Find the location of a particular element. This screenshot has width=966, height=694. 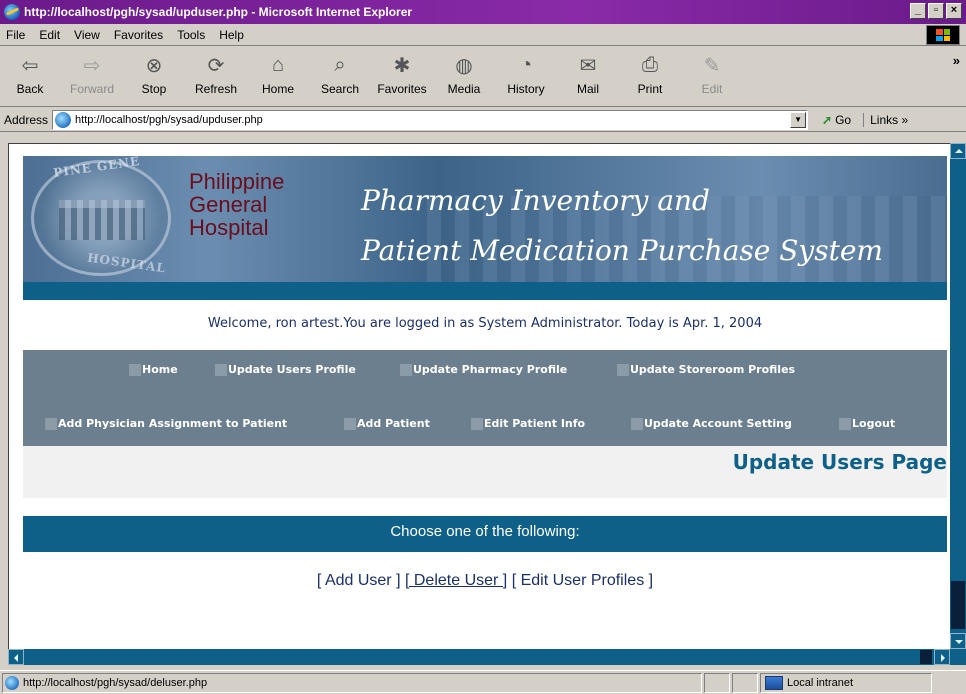

search-label: Search is located at coordinates (340, 89).